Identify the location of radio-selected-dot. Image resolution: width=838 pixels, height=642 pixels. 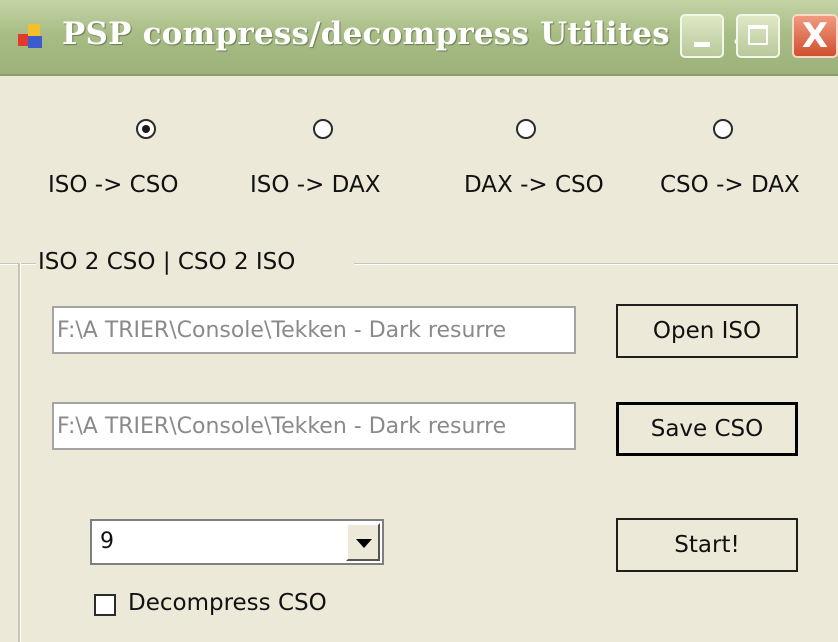
(146, 129).